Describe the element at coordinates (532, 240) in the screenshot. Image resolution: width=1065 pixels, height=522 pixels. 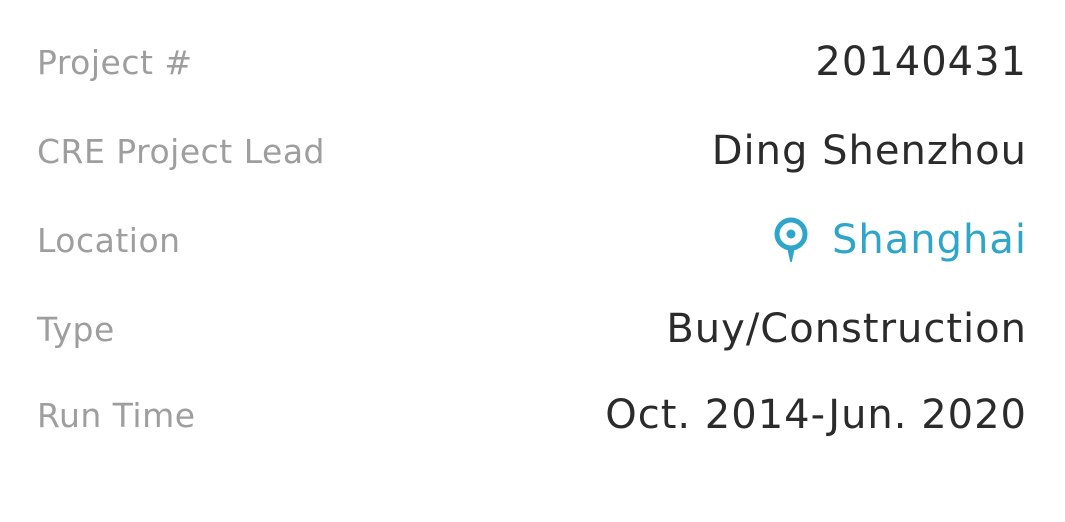
I see `location-row: Location Shanghai` at that location.